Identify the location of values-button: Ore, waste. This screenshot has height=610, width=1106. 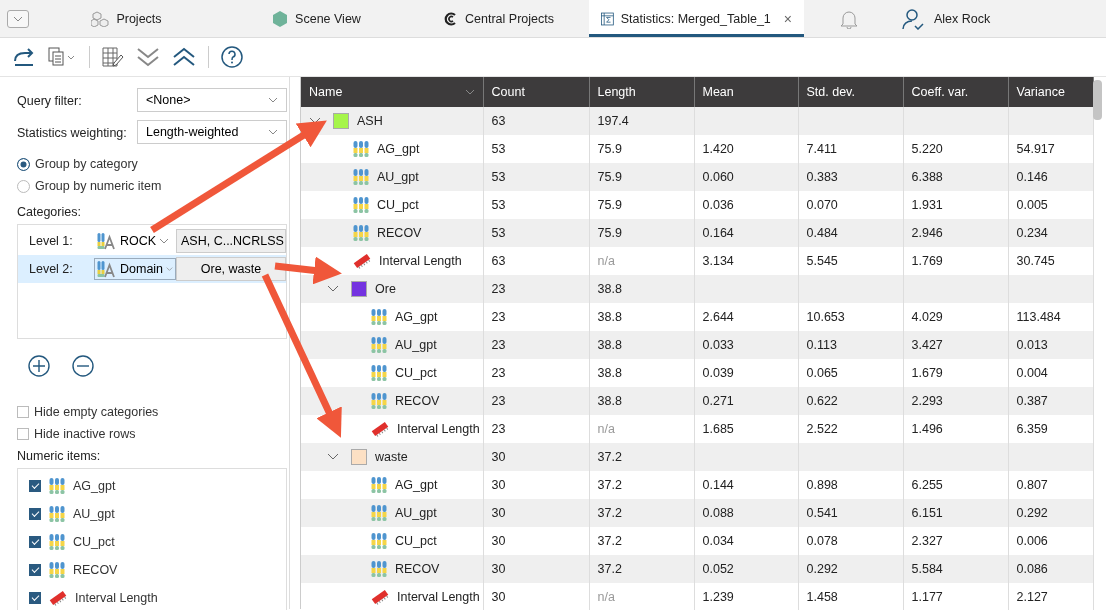
(231, 269).